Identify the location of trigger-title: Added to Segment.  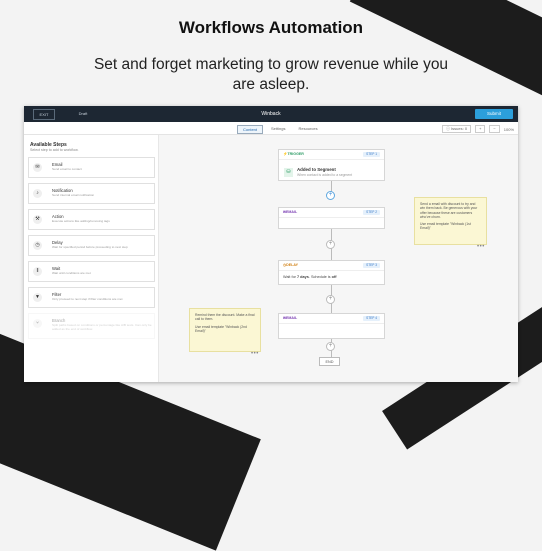
(316, 169).